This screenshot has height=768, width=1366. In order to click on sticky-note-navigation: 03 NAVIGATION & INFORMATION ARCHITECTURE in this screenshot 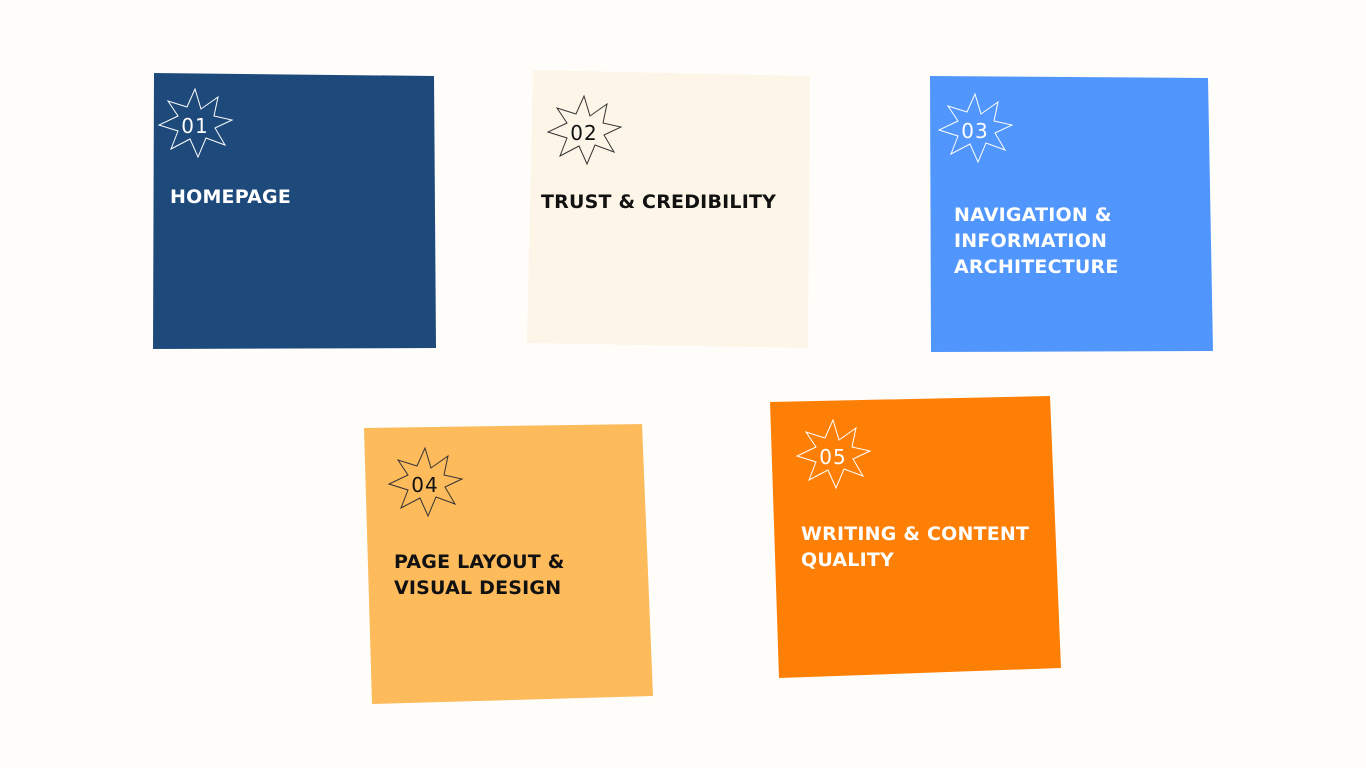, I will do `click(1072, 215)`.